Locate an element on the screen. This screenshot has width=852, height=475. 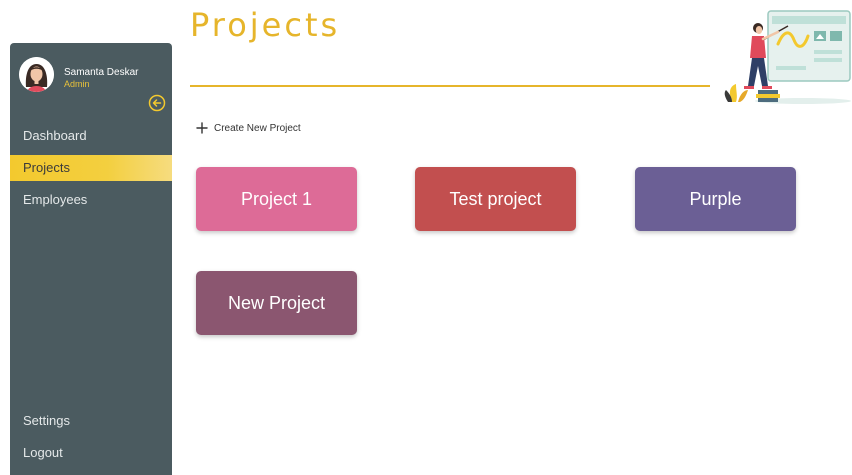
project-card: Purple is located at coordinates (715, 199).